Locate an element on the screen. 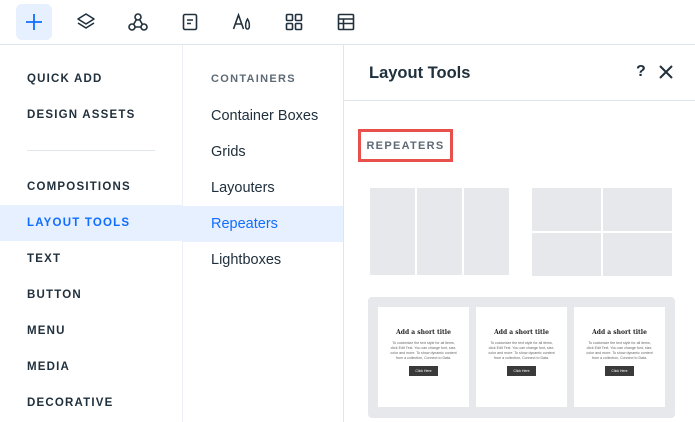  add-icon is located at coordinates (34, 22).